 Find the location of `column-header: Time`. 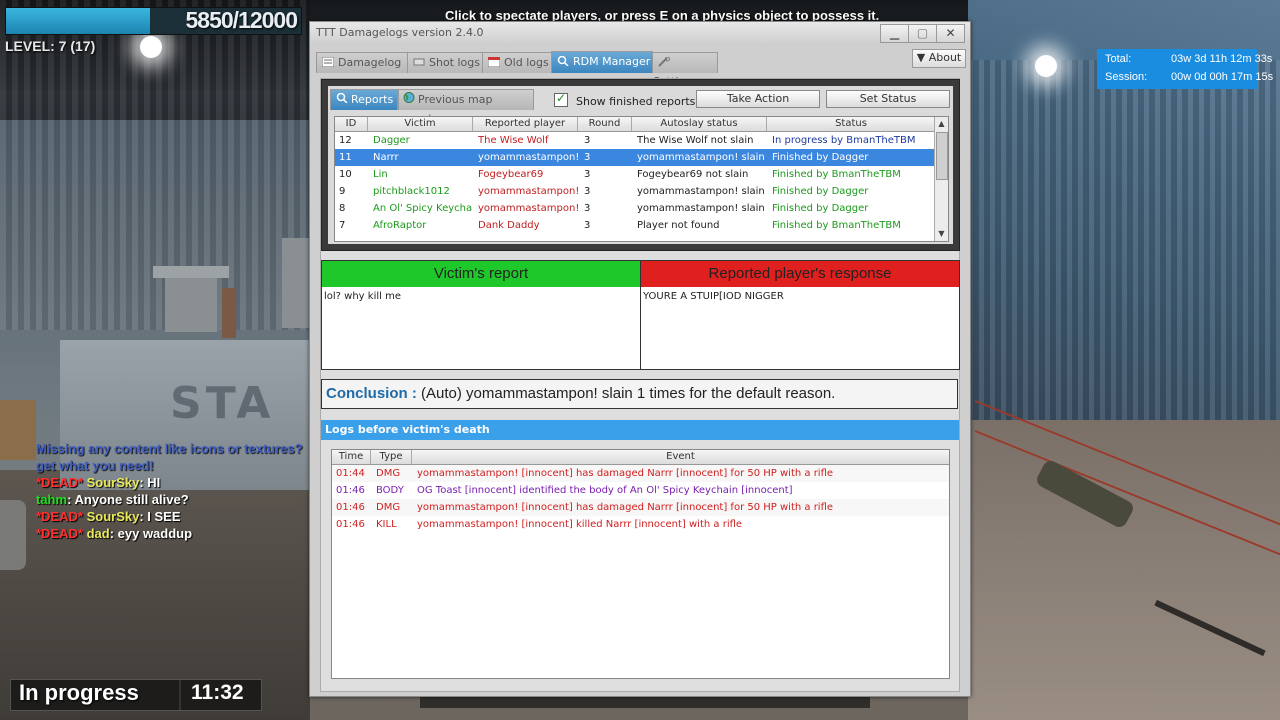

column-header: Time is located at coordinates (351, 457).